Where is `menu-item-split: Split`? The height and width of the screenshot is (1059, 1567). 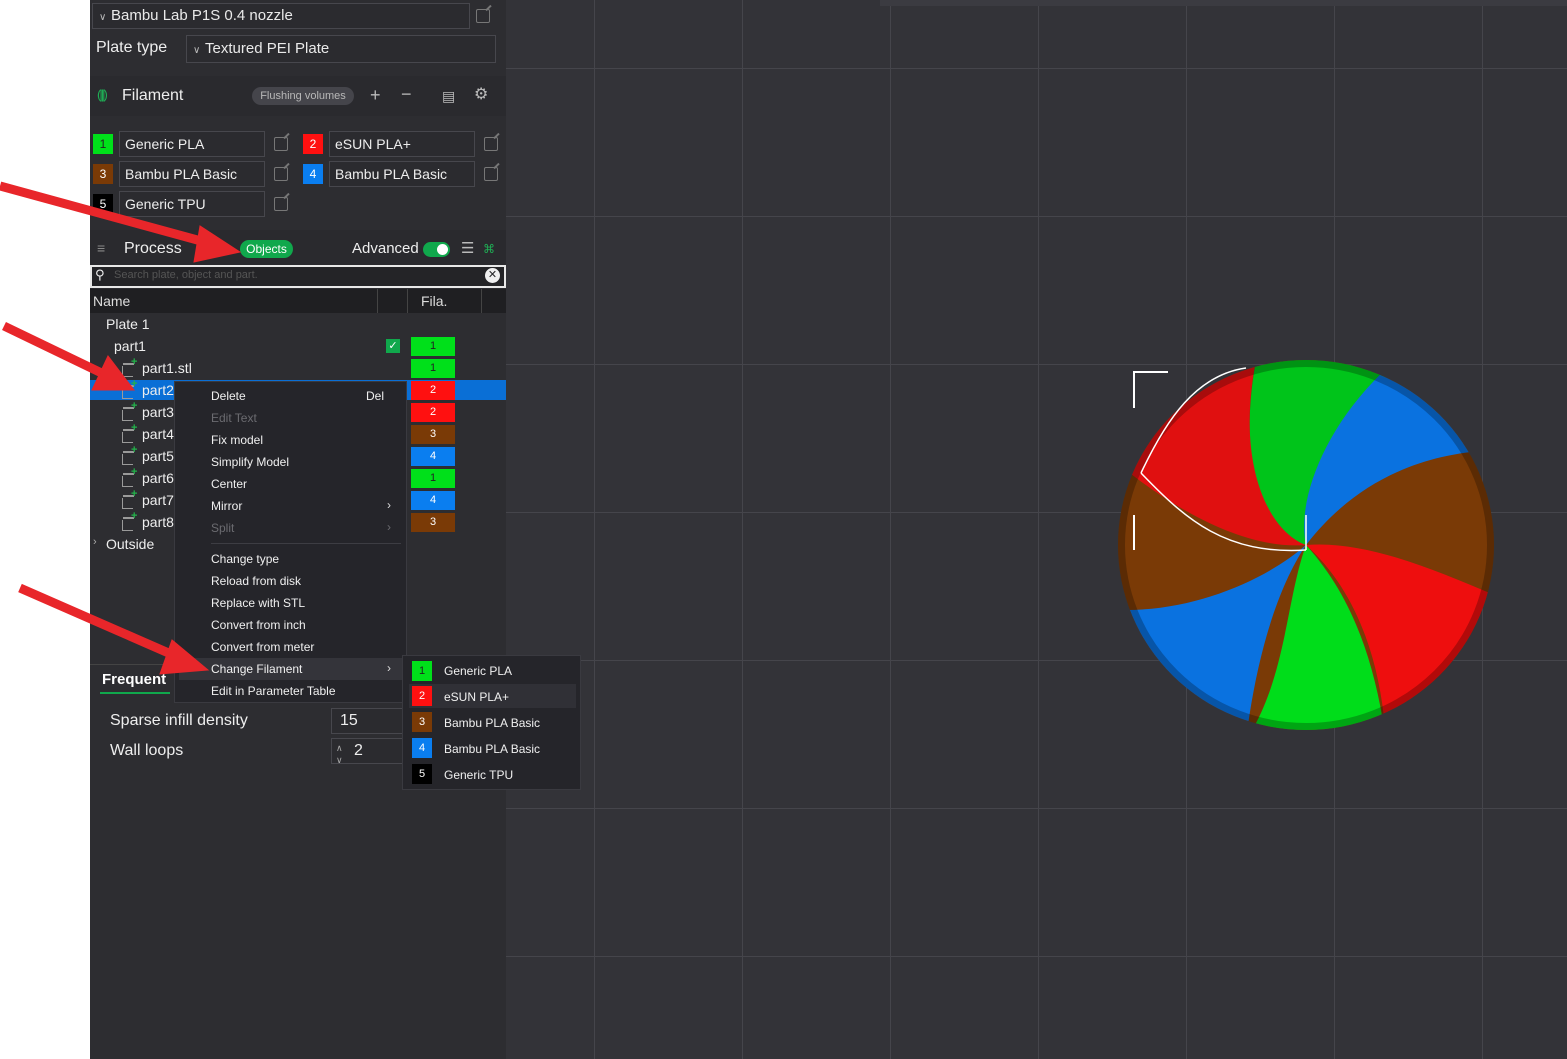
menu-item-split: Split is located at coordinates (222, 528).